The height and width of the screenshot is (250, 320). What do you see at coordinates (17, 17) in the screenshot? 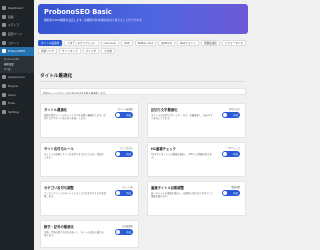
I see `sidebar-item-posts: 投稿` at bounding box center [17, 17].